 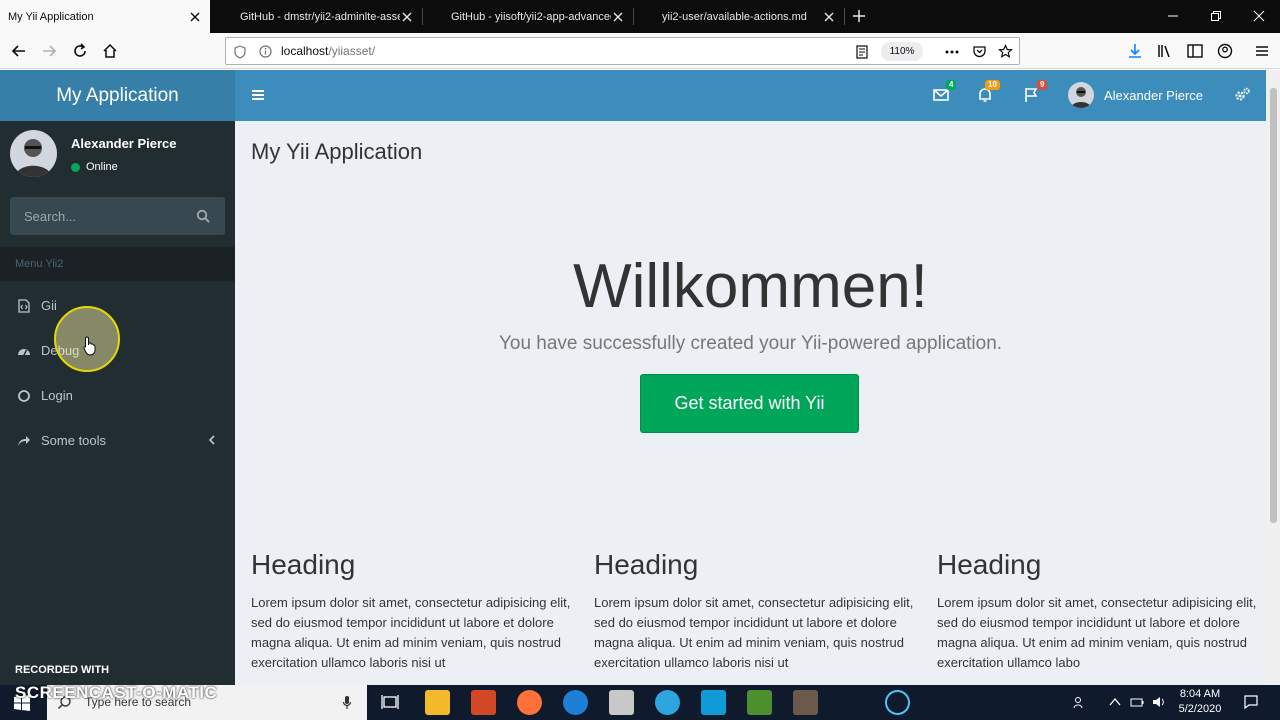 I want to click on microphone-icon, so click(x=347, y=702).